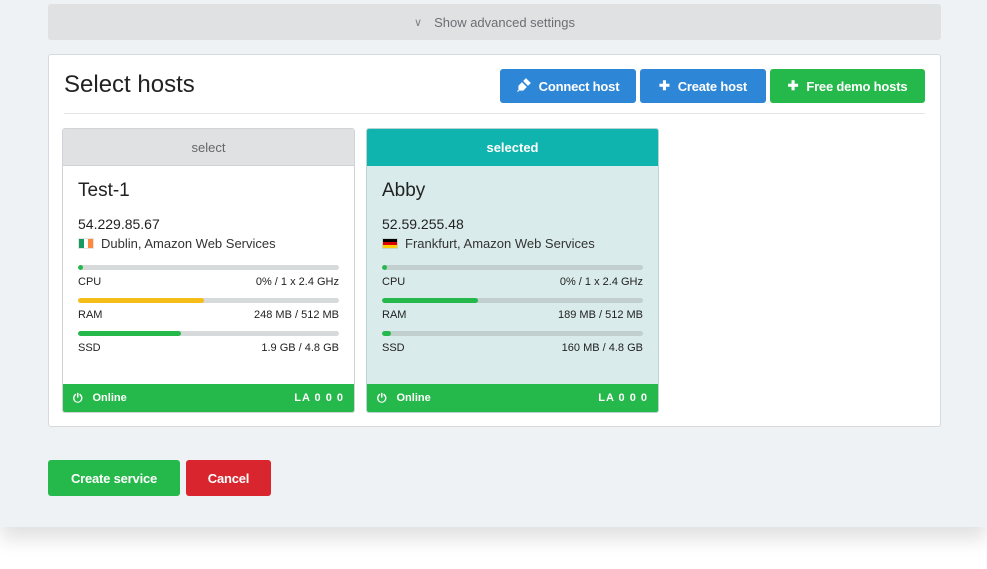 The height and width of the screenshot is (569, 987). What do you see at coordinates (208, 342) in the screenshot?
I see `metric-ssd: SSD 1.9 GB / 4.8 GB` at bounding box center [208, 342].